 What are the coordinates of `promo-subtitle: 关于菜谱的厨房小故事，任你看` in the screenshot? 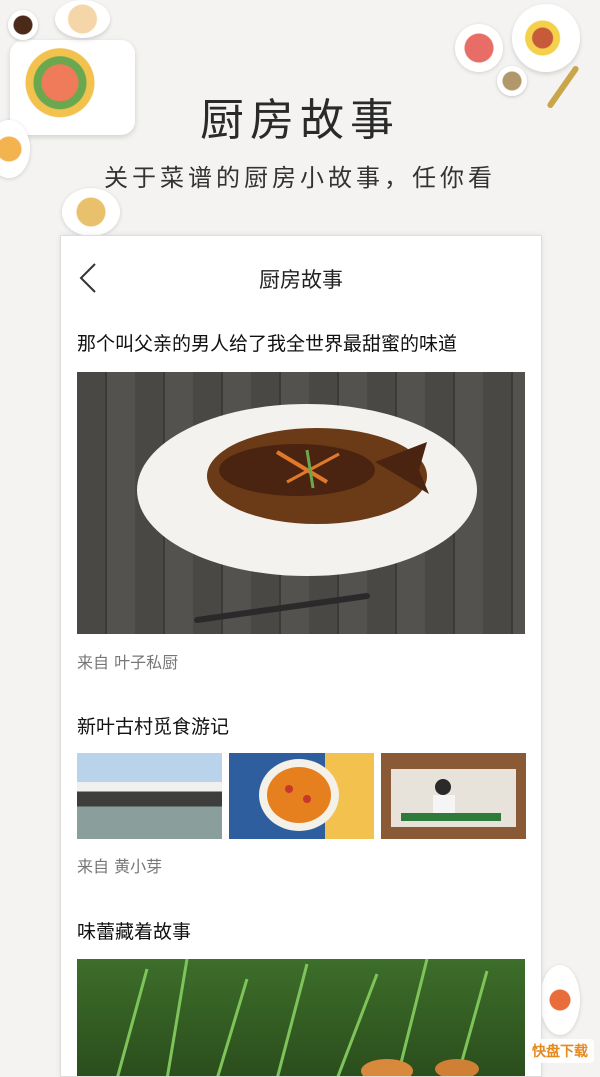 It's located at (300, 178).